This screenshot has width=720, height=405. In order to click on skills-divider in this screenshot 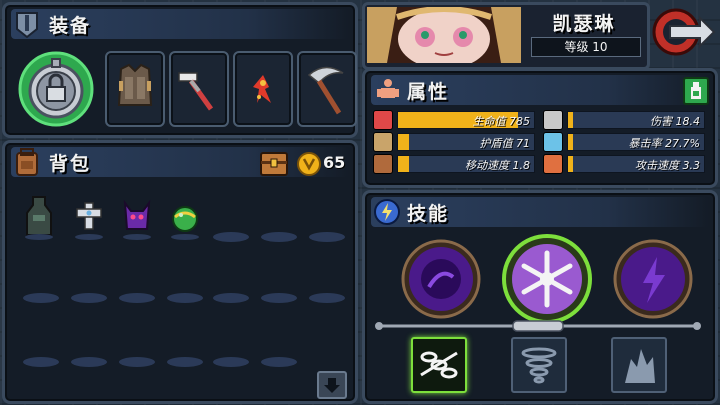, I will do `click(538, 326)`.